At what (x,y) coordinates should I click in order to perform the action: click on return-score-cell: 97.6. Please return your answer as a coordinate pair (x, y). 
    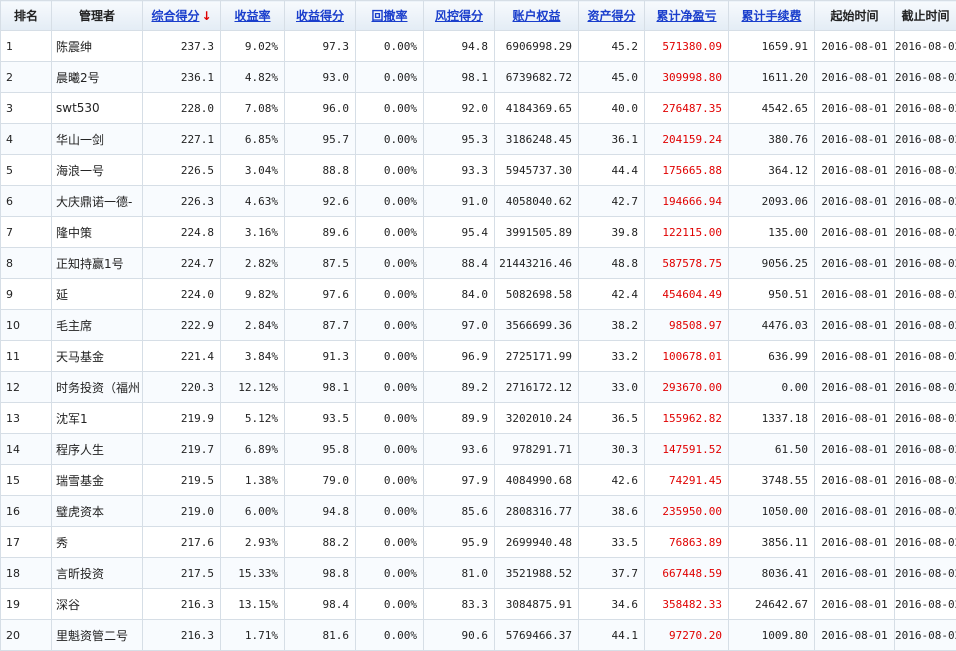
    Looking at the image, I should click on (320, 294).